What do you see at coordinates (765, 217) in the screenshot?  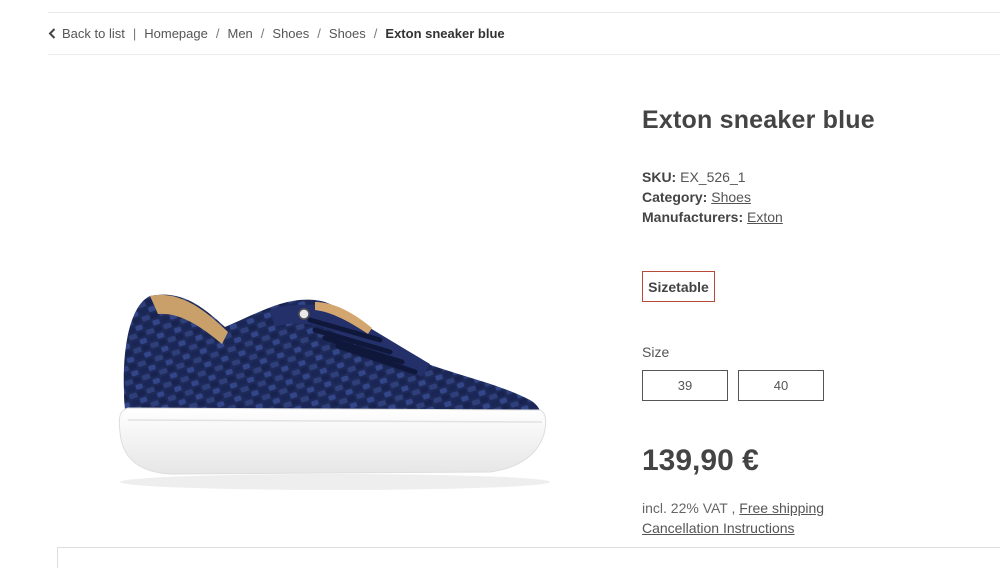 I see `manufacturer-link: Exton` at bounding box center [765, 217].